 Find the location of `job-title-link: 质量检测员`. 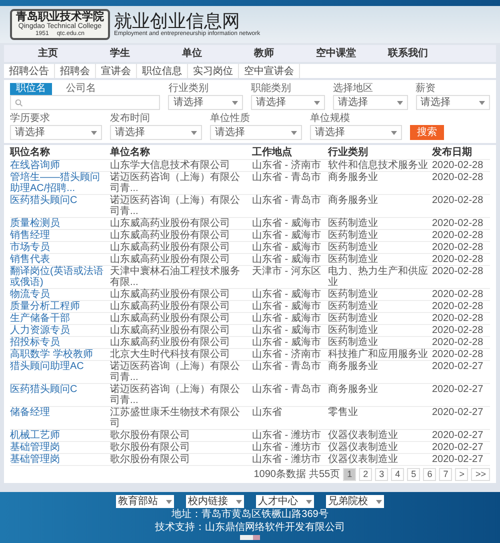

job-title-link: 质量检测员 is located at coordinates (60, 223).